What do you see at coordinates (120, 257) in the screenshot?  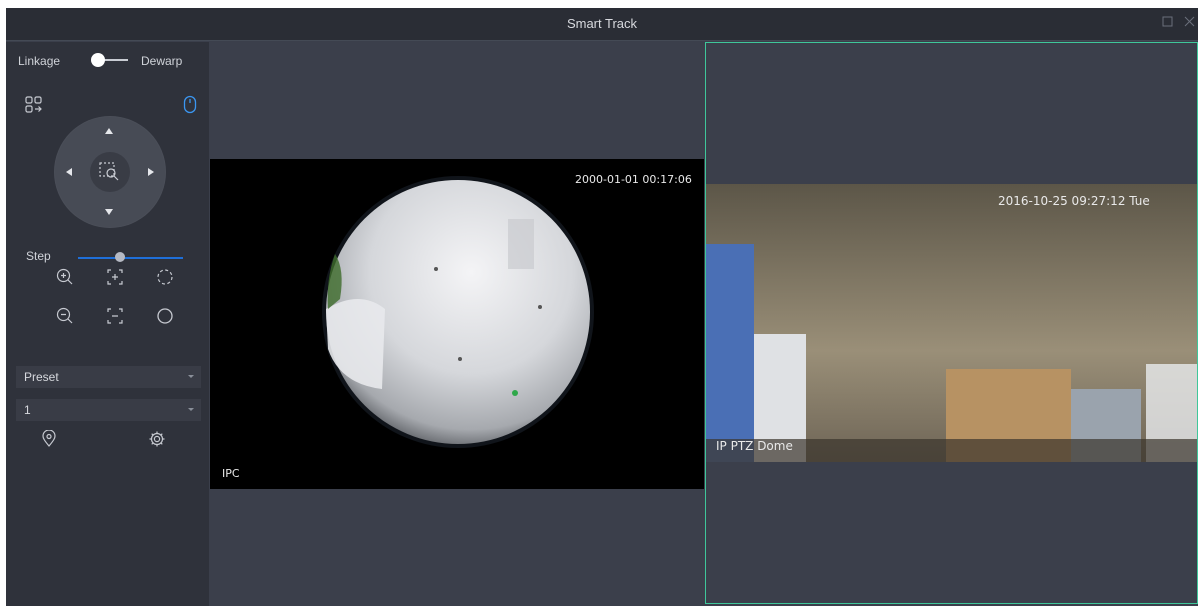 I see `step-slider-handle` at bounding box center [120, 257].